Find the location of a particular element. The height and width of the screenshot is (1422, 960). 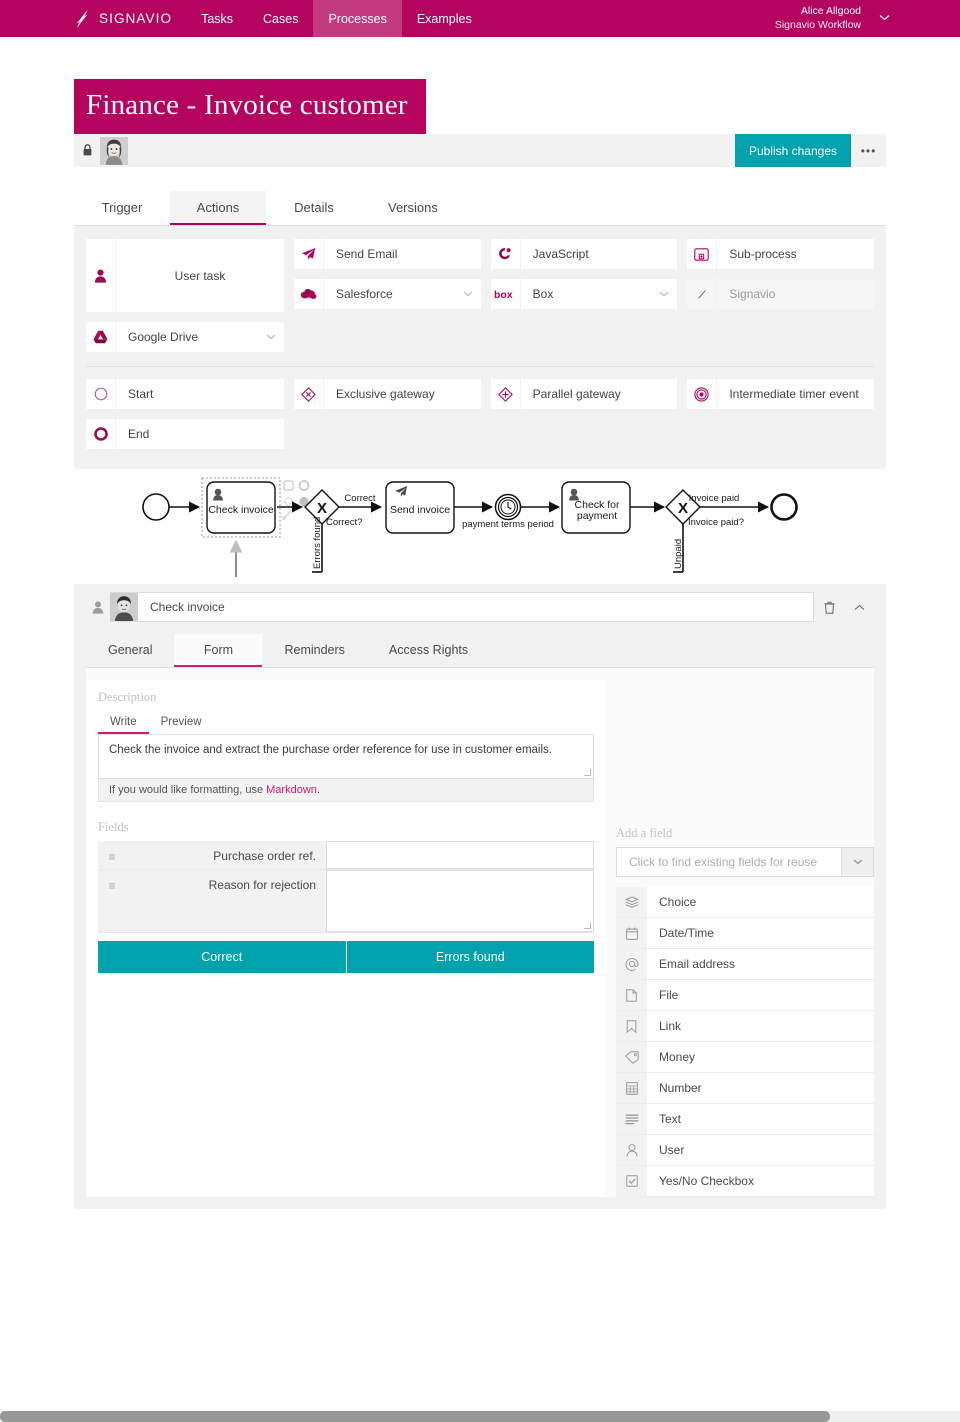

write-tab: Write is located at coordinates (123, 722).